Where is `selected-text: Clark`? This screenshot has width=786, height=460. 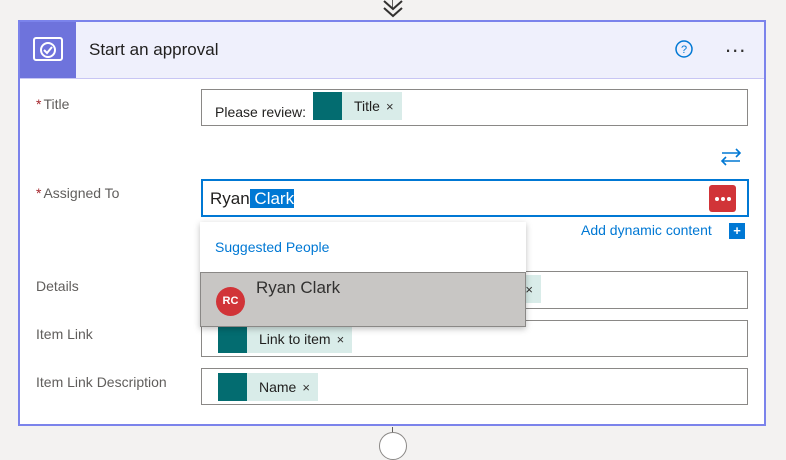
selected-text: Clark is located at coordinates (272, 198).